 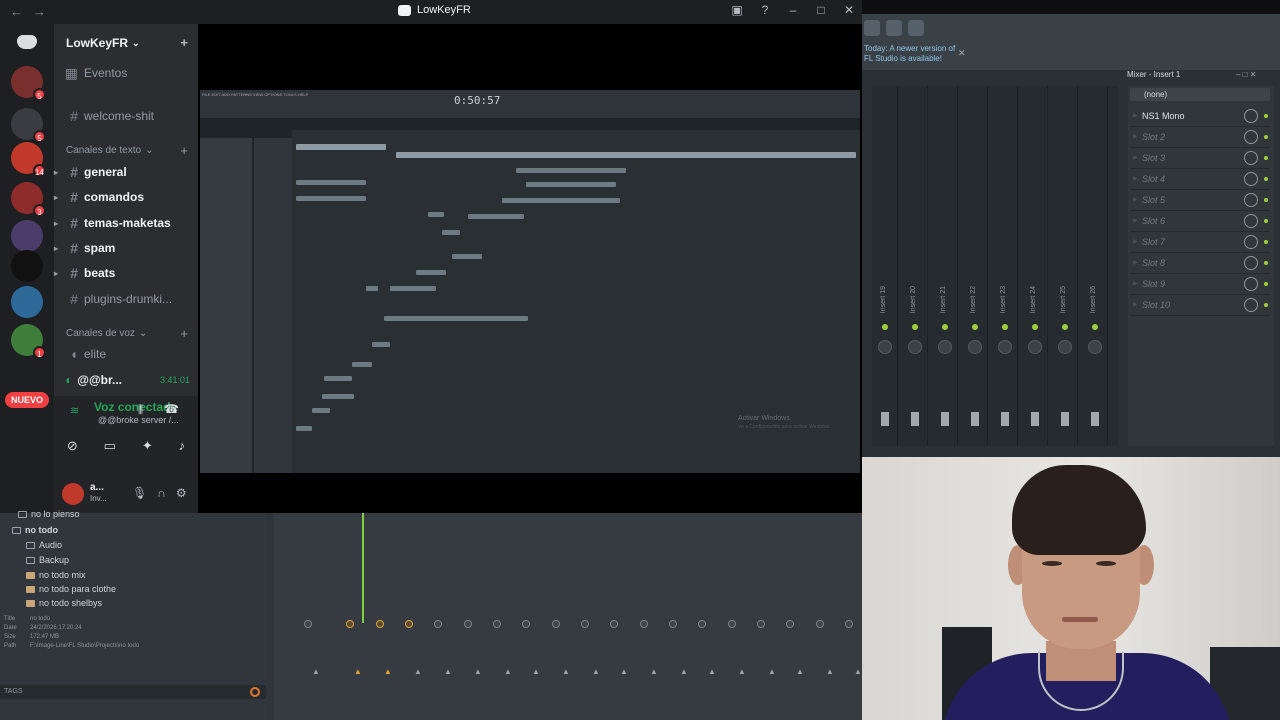 I want to click on add-user-icon: +, so click(x=184, y=42).